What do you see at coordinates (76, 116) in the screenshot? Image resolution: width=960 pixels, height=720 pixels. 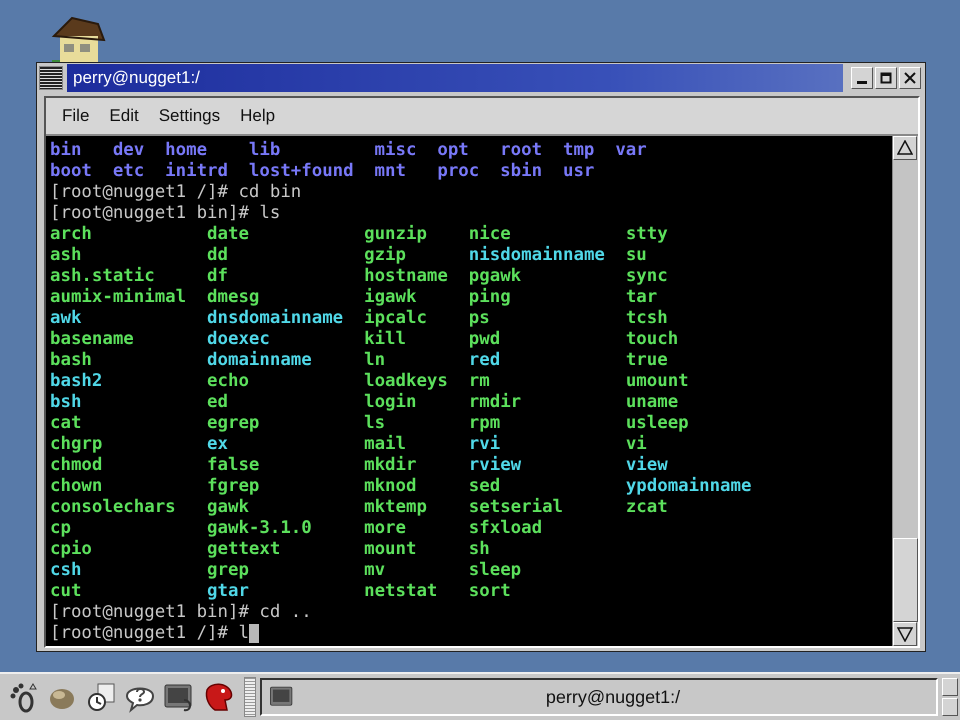 I see `menu-item: File` at bounding box center [76, 116].